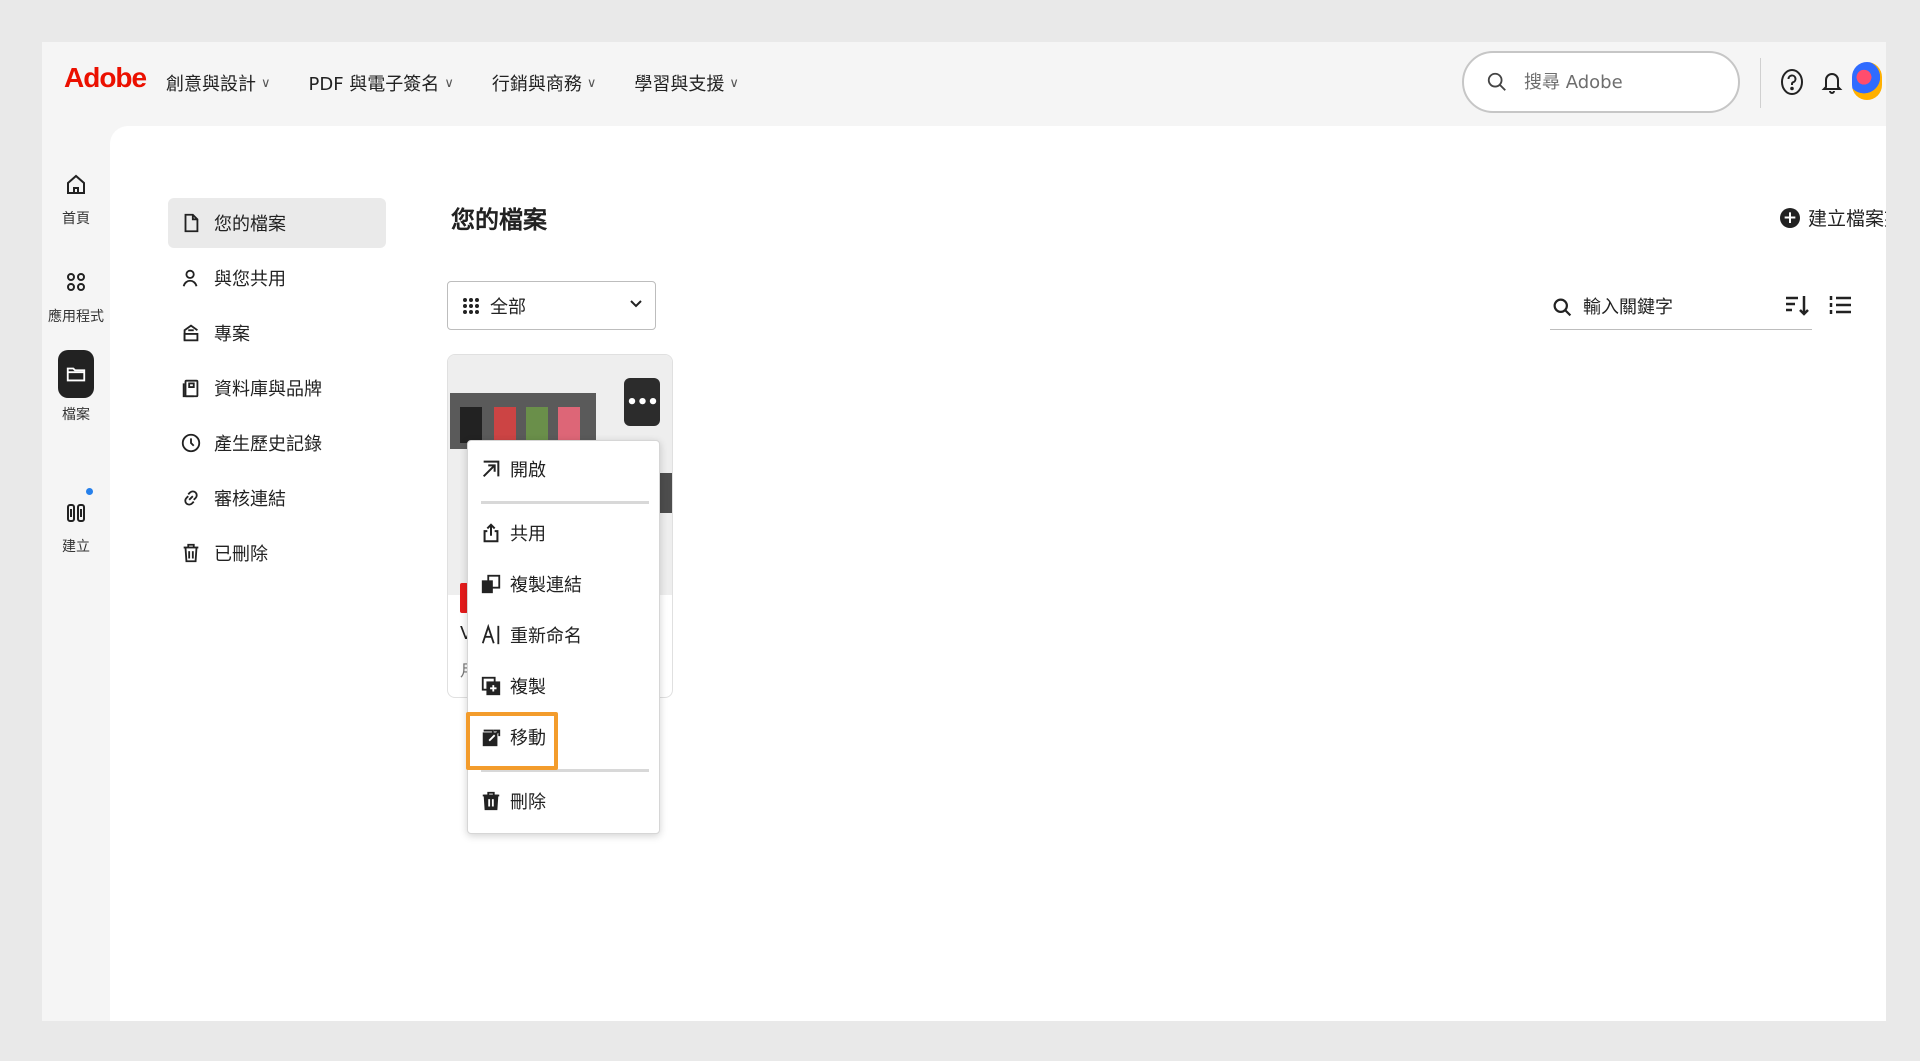  Describe the element at coordinates (250, 499) in the screenshot. I see `sidenav-label: 審核連結` at that location.